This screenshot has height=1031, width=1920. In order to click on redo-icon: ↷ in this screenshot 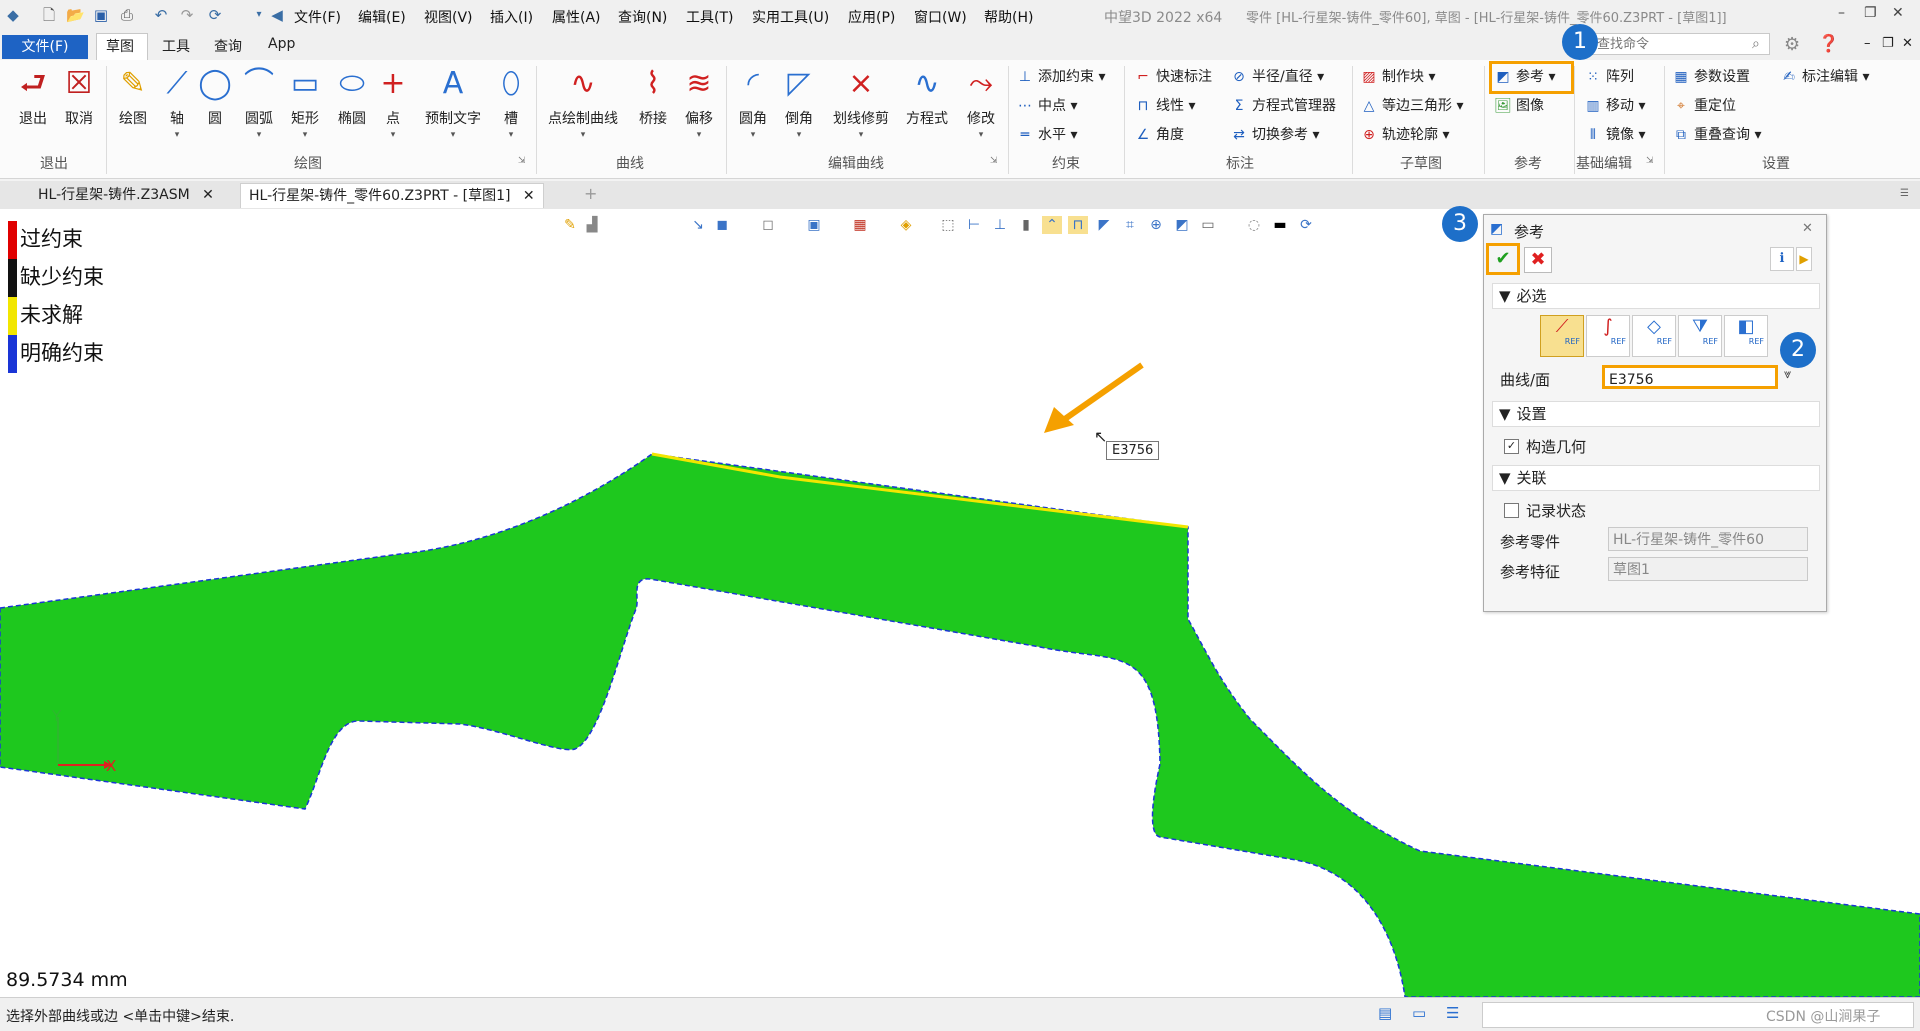, I will do `click(187, 15)`.